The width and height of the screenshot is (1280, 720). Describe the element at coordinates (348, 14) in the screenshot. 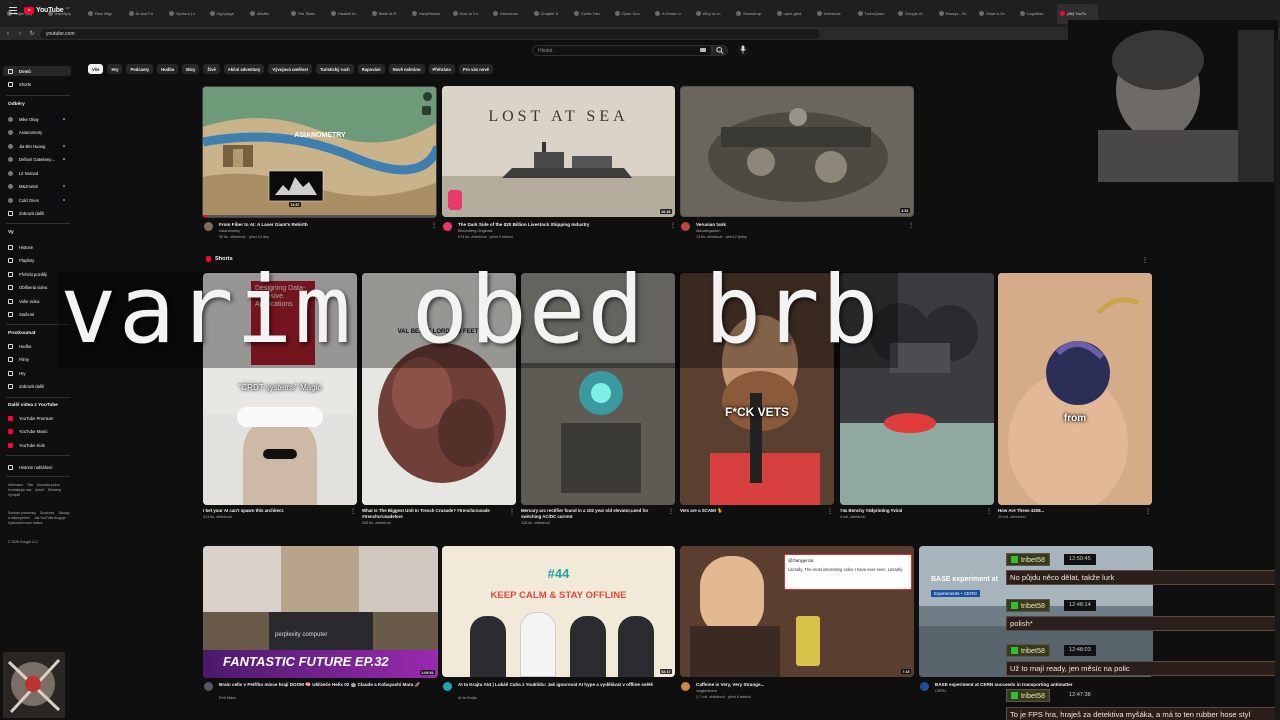

I see `browser-tab: Haskell fo` at that location.